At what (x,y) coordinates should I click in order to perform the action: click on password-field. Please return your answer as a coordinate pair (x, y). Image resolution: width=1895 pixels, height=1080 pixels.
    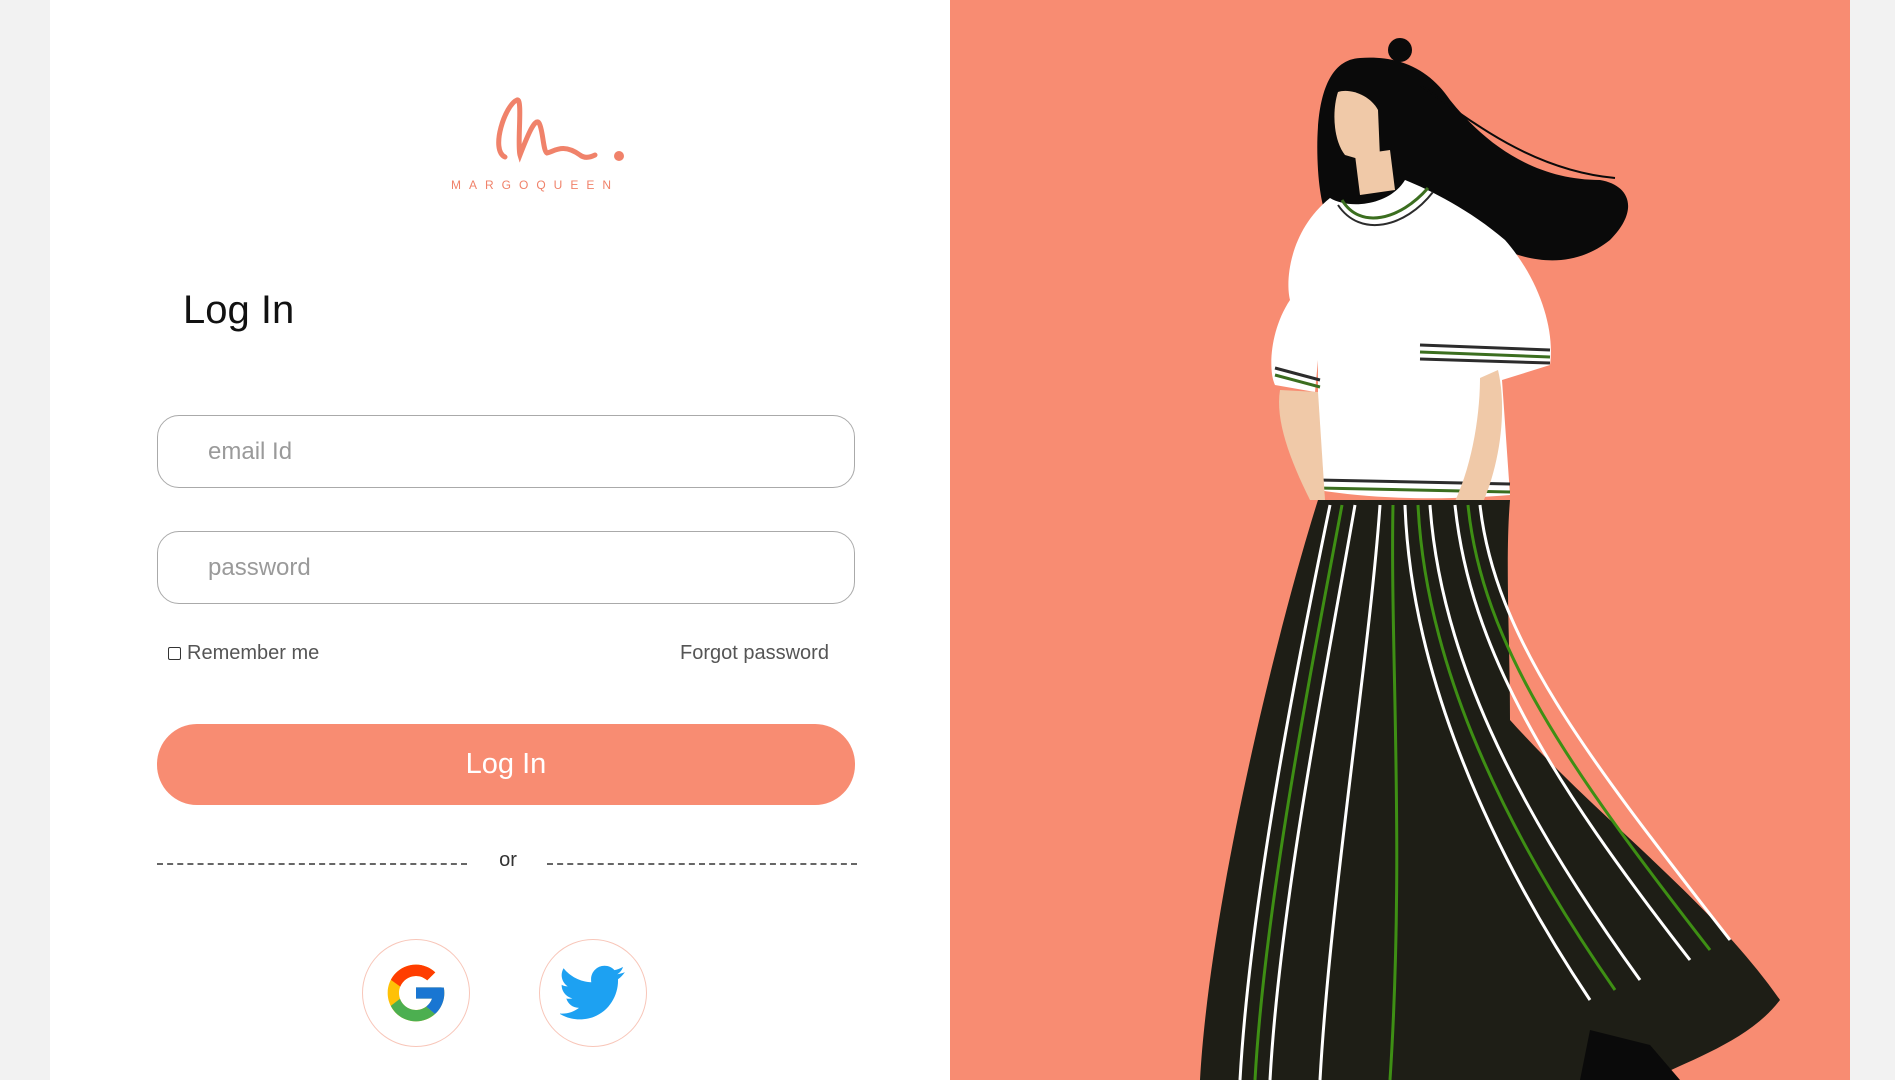
    Looking at the image, I should click on (506, 567).